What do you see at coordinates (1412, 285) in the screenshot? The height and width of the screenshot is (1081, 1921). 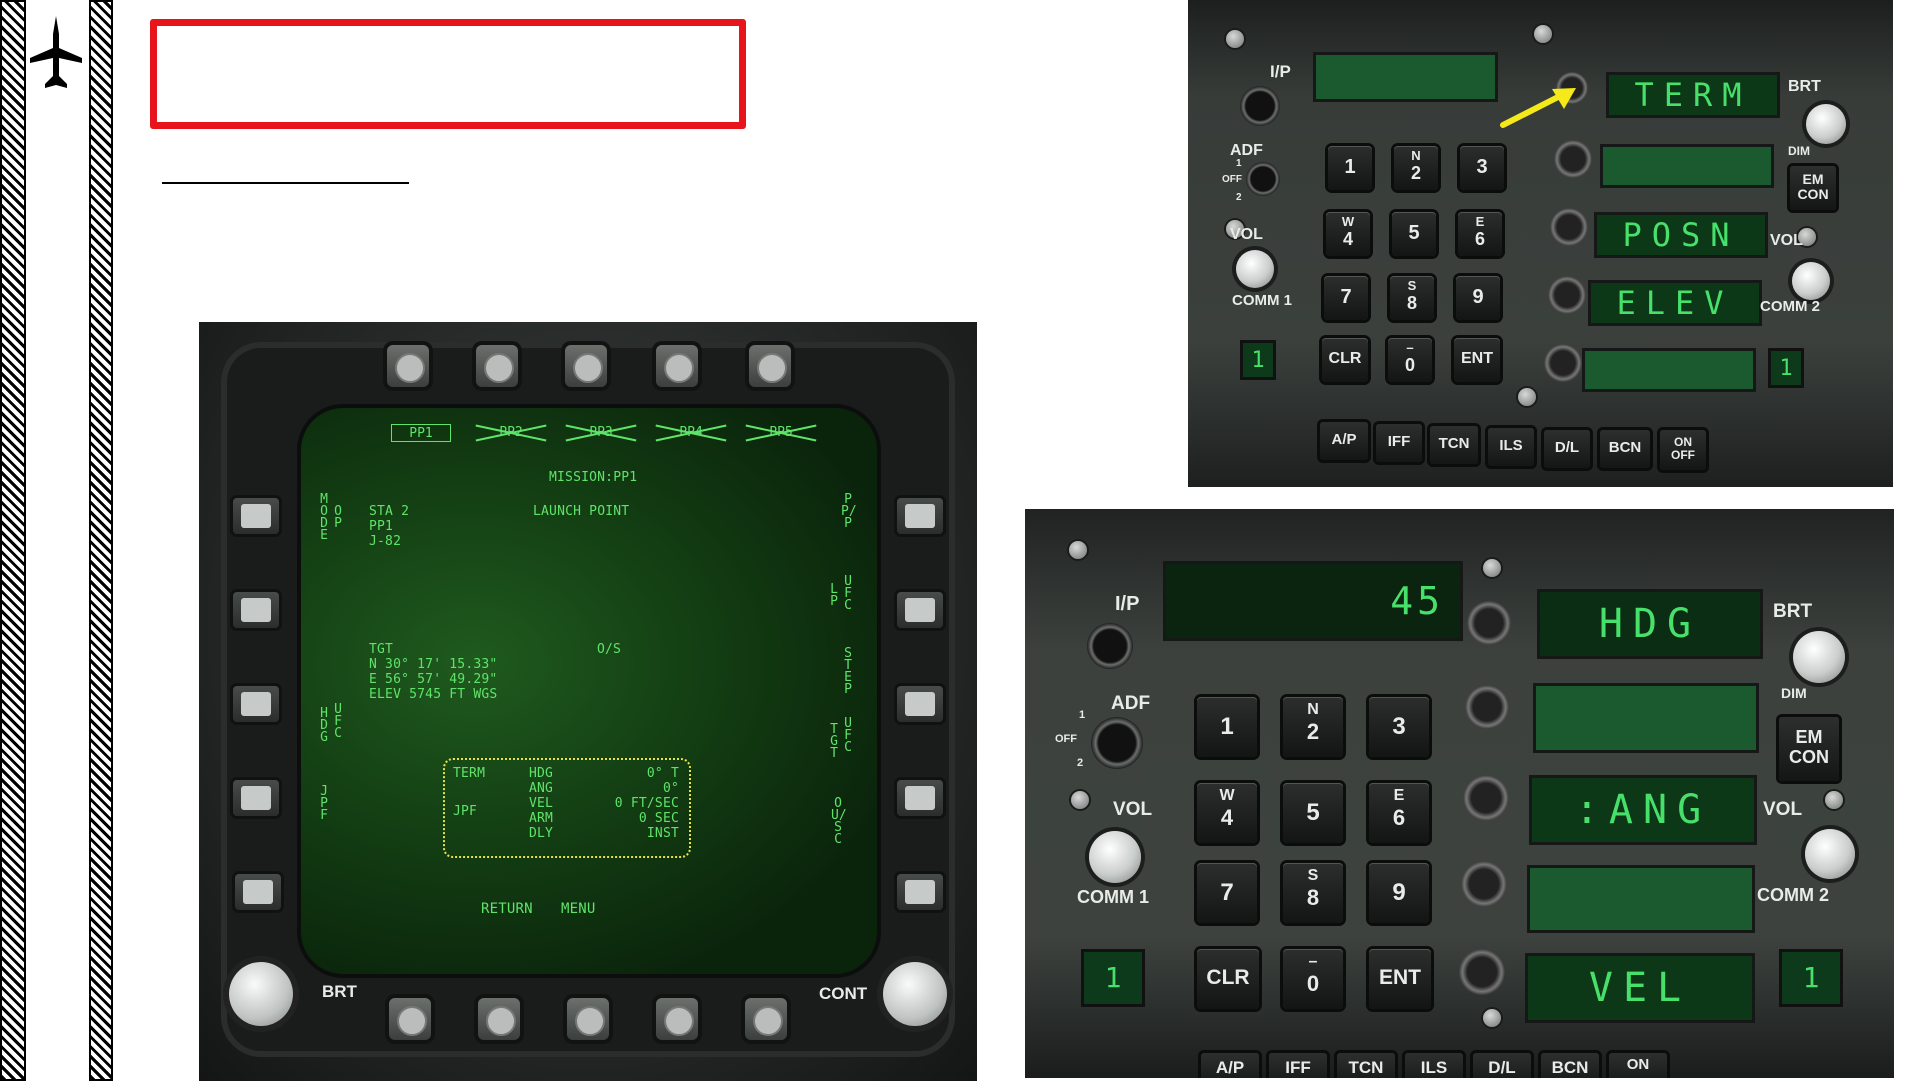 I see `key-sublabel: S` at bounding box center [1412, 285].